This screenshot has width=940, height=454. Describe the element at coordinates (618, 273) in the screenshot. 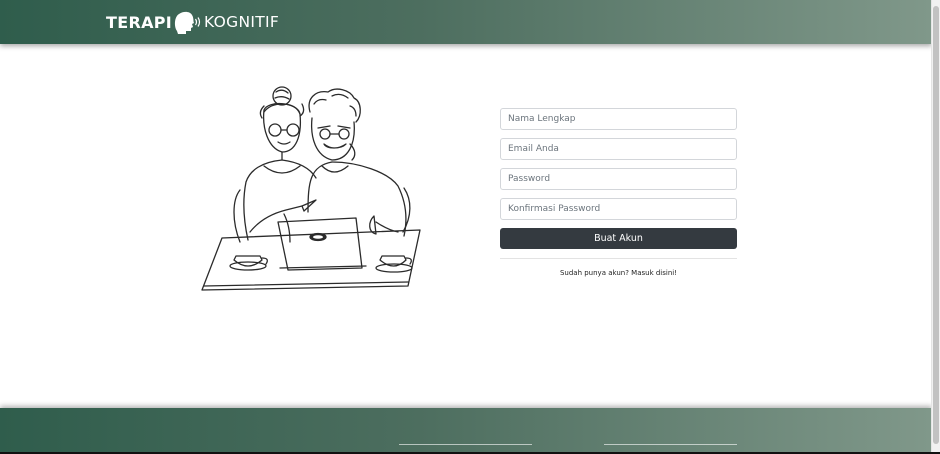

I see `login-link: Sudah punya akun? Masuk disini!` at that location.